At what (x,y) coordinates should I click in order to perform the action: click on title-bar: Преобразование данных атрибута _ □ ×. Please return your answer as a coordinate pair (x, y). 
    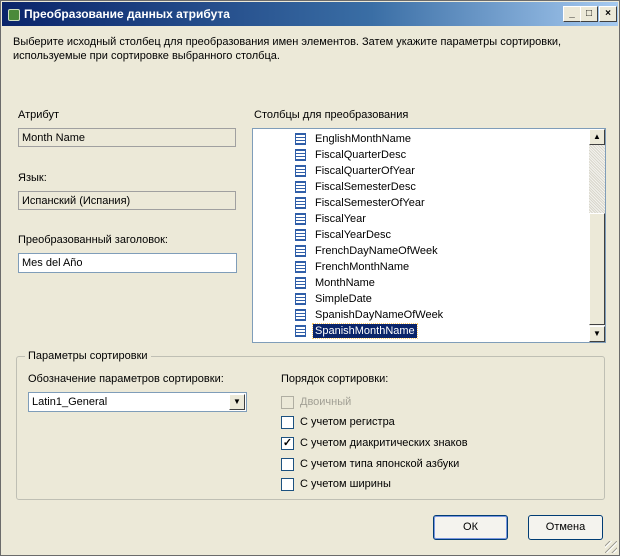
    Looking at the image, I should click on (310, 14).